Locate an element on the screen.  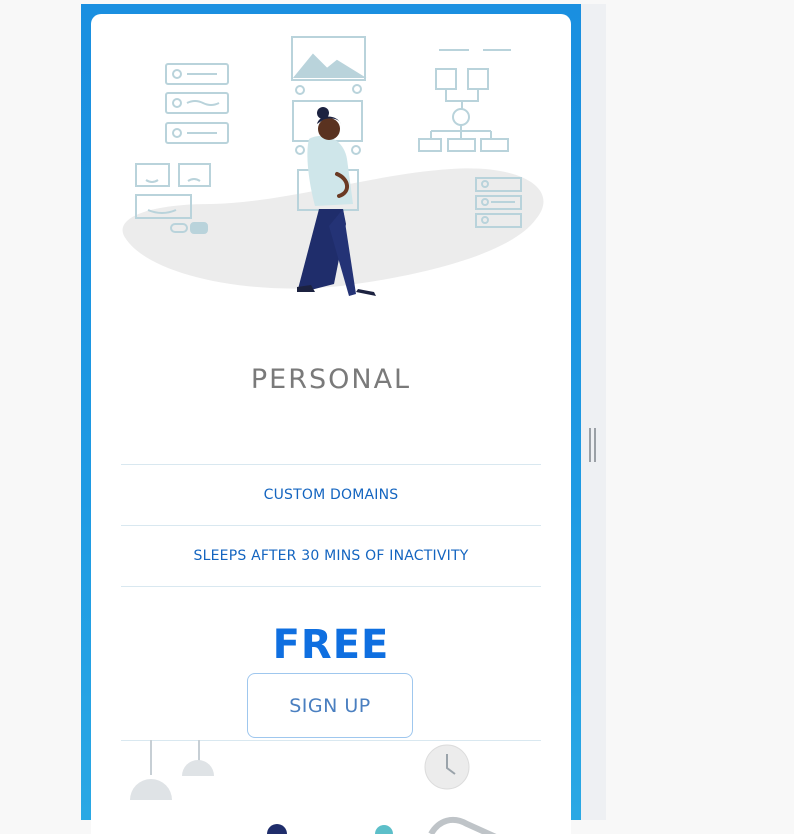
feature-item-custom-domains: CUSTOM DOMAINS is located at coordinates (331, 494).